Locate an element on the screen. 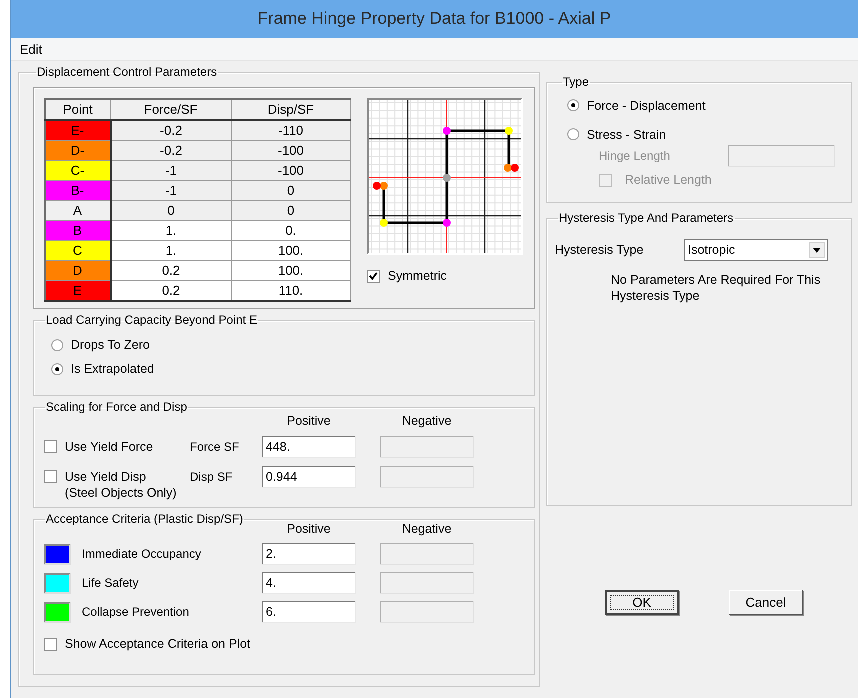  checkbox-label: Use Yield Disp is located at coordinates (106, 477).